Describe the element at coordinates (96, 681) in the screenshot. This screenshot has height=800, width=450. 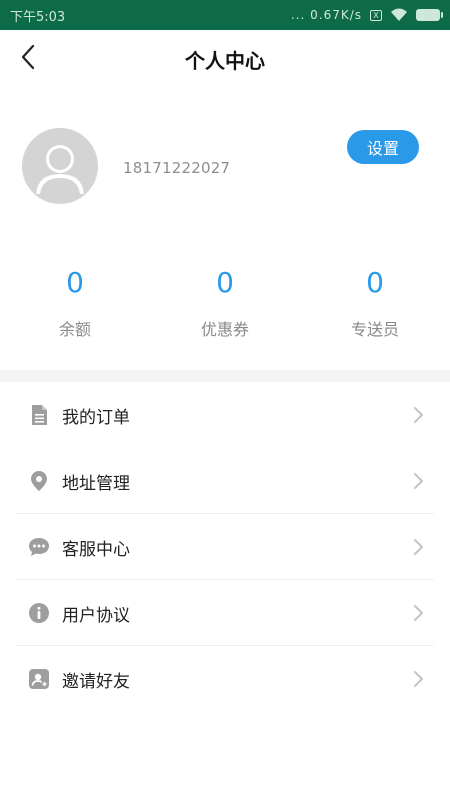
I see `menu-item-label: 邀请好友` at that location.